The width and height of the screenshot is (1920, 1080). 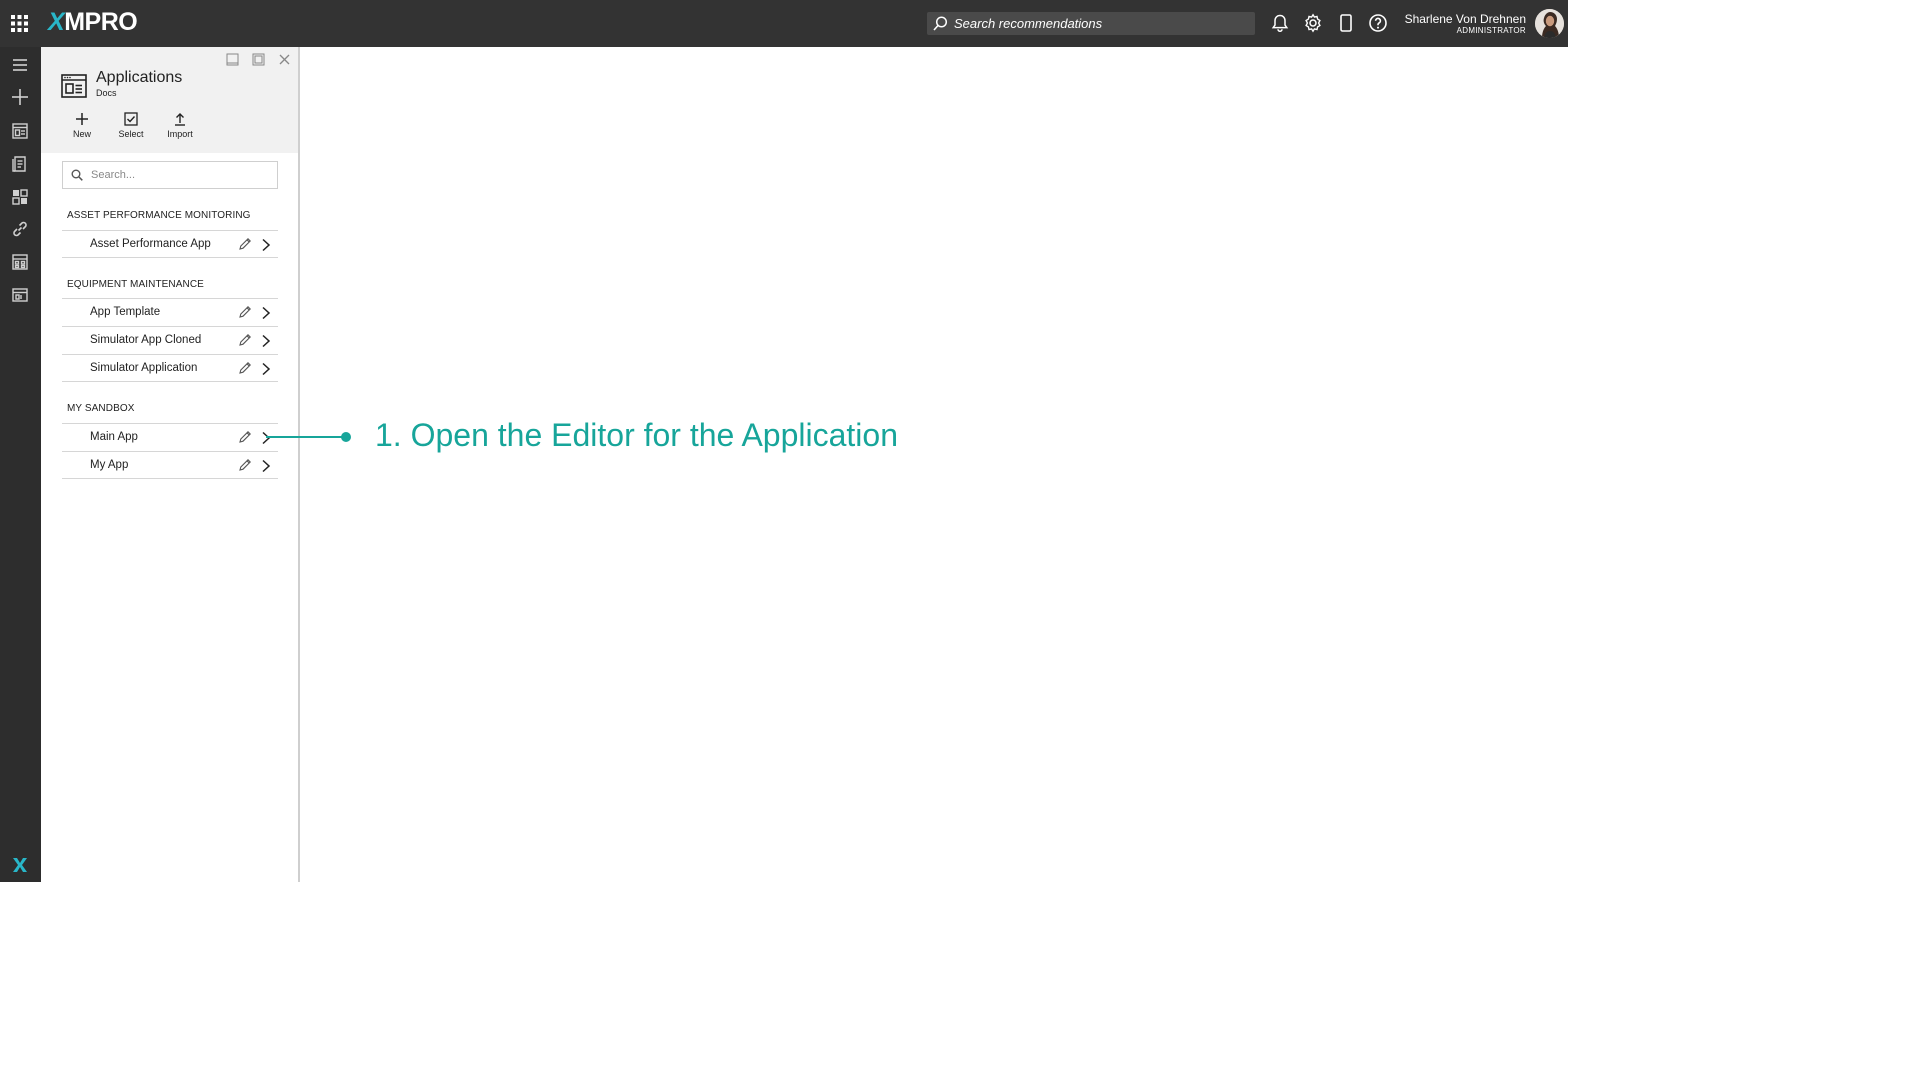 I want to click on layout-icon, so click(x=20, y=295).